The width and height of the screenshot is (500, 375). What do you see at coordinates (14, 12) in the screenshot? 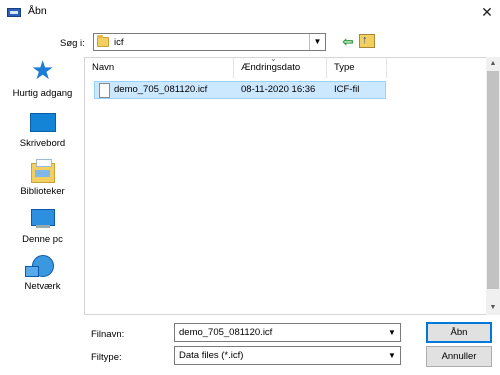
I see `app-icon` at bounding box center [14, 12].